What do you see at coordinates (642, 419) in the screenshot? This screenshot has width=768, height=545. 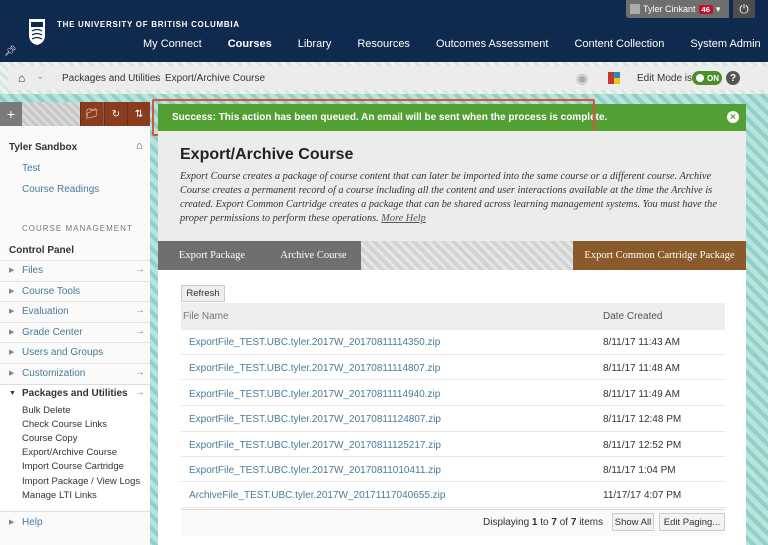 I see `date-cell: 8/11/17 12:48 PM` at bounding box center [642, 419].